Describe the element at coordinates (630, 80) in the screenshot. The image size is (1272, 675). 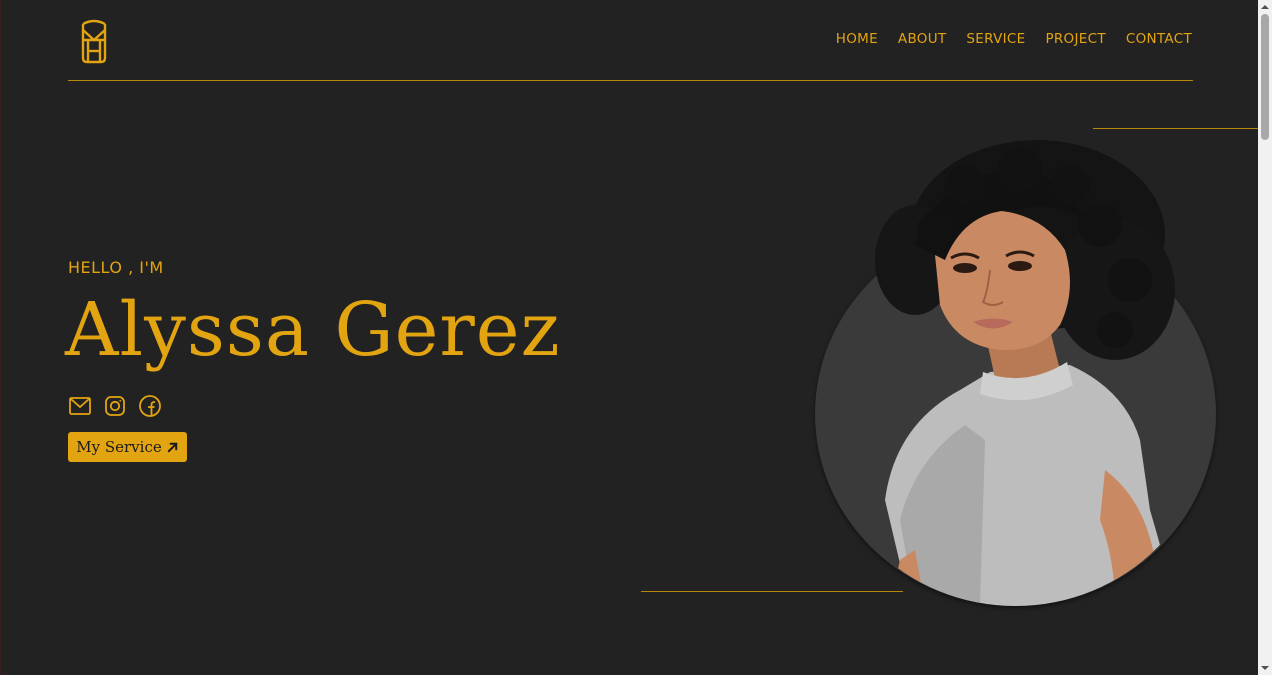
I see `header-divider` at that location.